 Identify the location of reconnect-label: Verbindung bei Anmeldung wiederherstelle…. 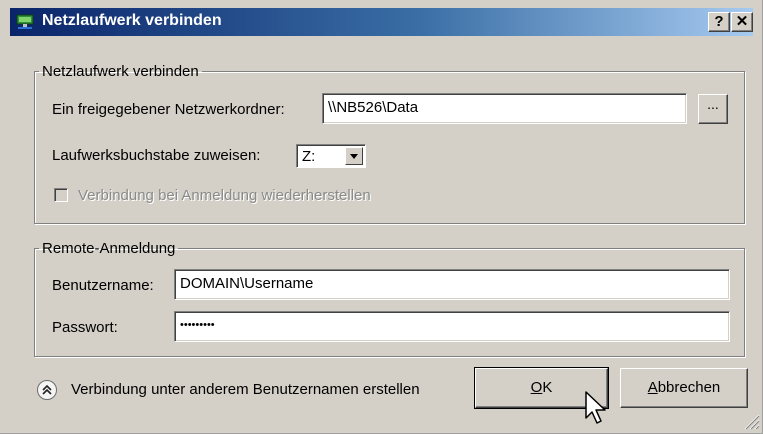
(224, 195).